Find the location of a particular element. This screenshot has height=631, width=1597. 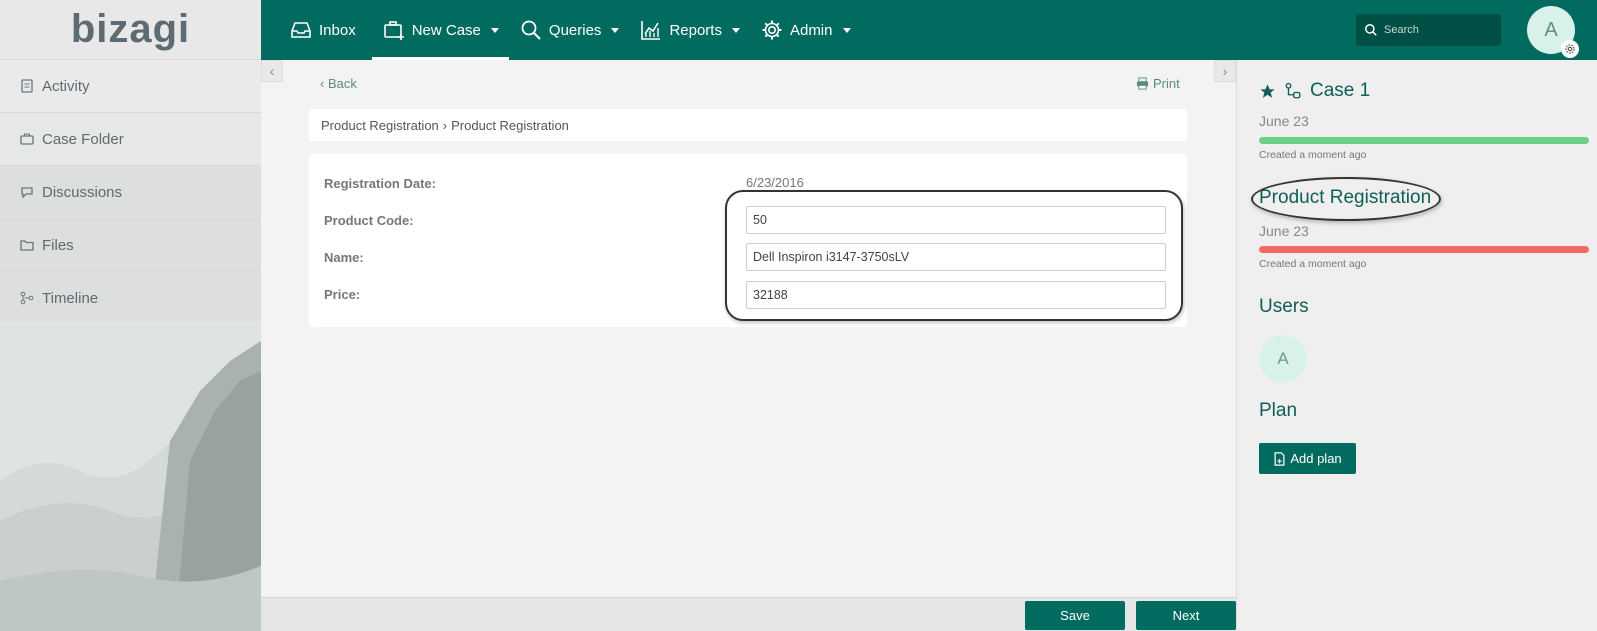

task-progress-bar is located at coordinates (1424, 249).